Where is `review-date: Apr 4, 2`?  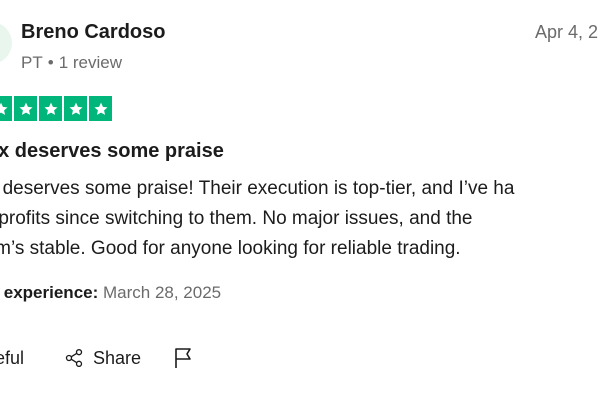 review-date: Apr 4, 2 is located at coordinates (567, 32).